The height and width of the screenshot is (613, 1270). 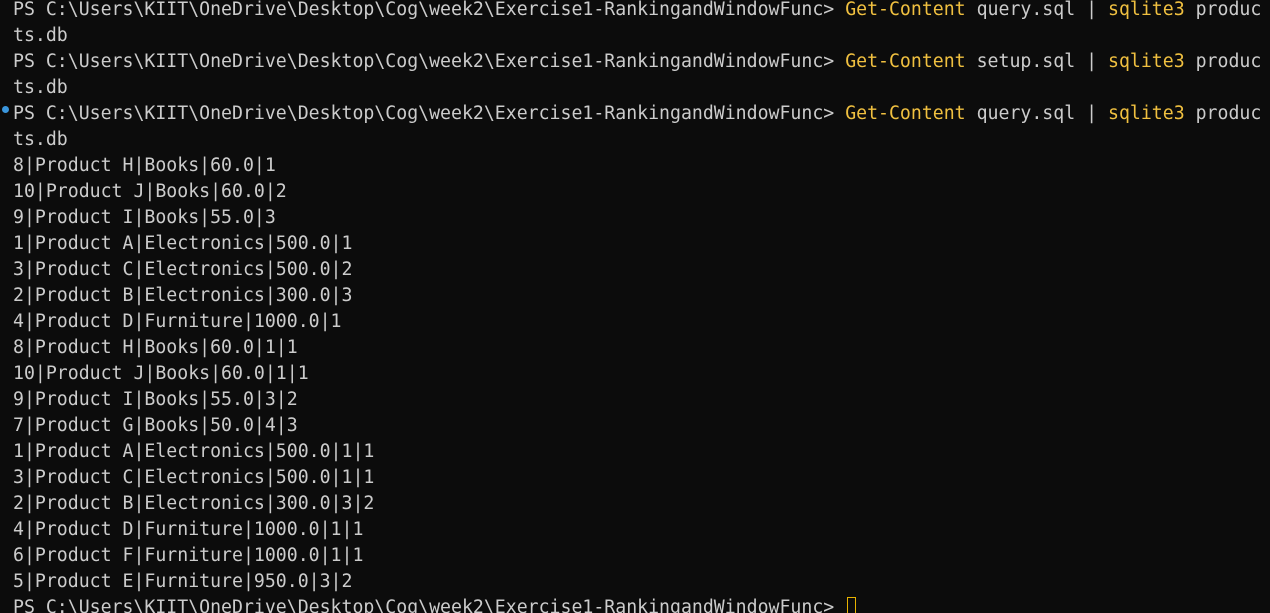 What do you see at coordinates (183, 243) in the screenshot?
I see `output-row: 1|Product A|Electronics|500.0|1` at bounding box center [183, 243].